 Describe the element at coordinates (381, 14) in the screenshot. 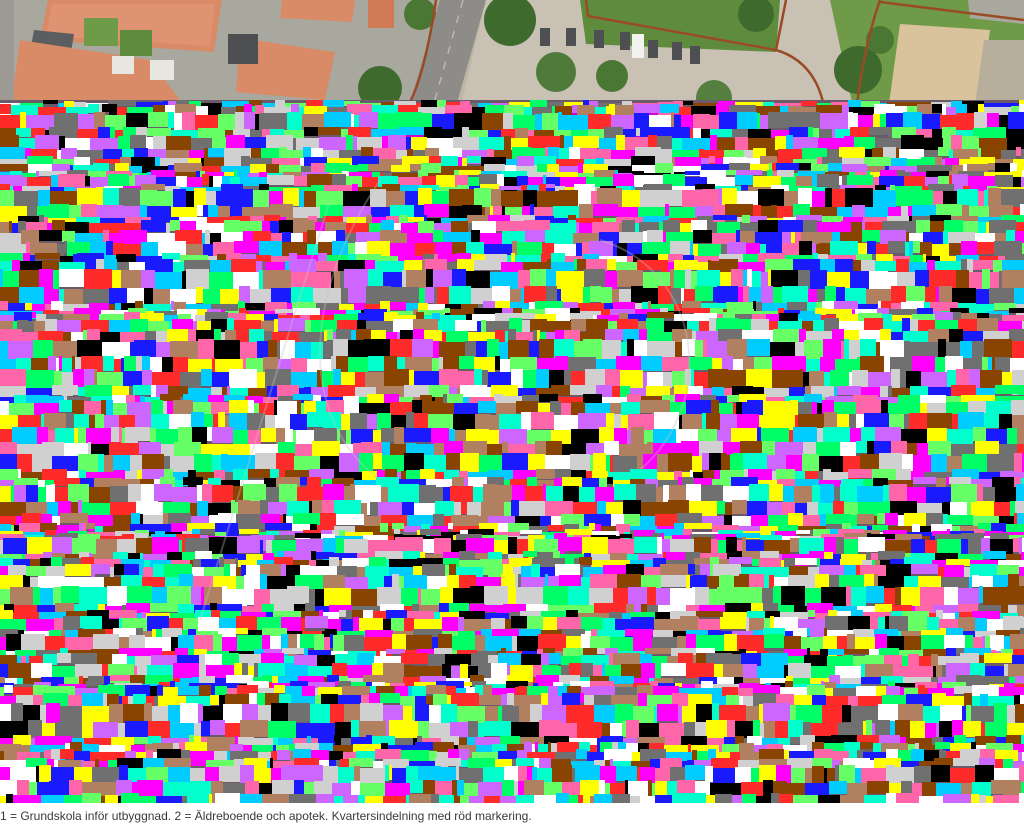

I see `house-roof` at that location.